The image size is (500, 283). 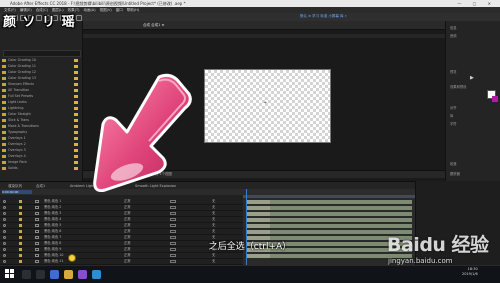 What do you see at coordinates (453, 27) in the screenshot?
I see `panel-info: 信息` at bounding box center [453, 27].